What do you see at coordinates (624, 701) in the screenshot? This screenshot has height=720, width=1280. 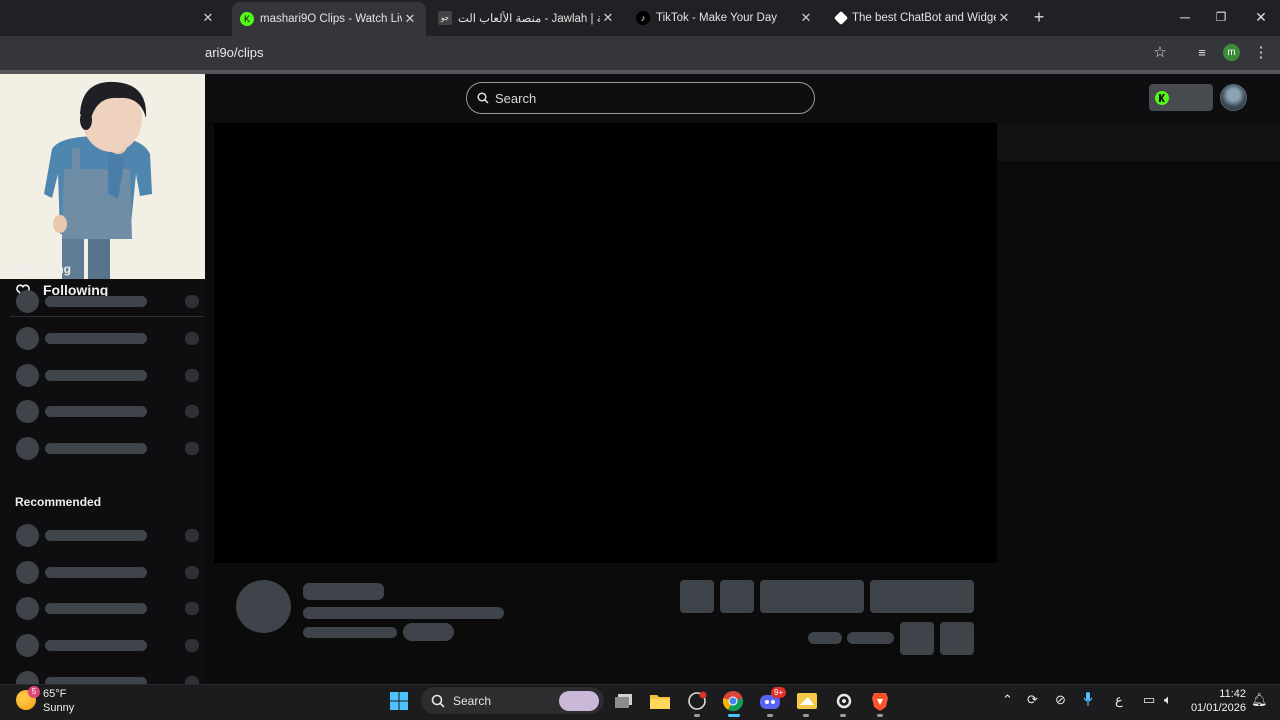 I see `task-view-icon` at bounding box center [624, 701].